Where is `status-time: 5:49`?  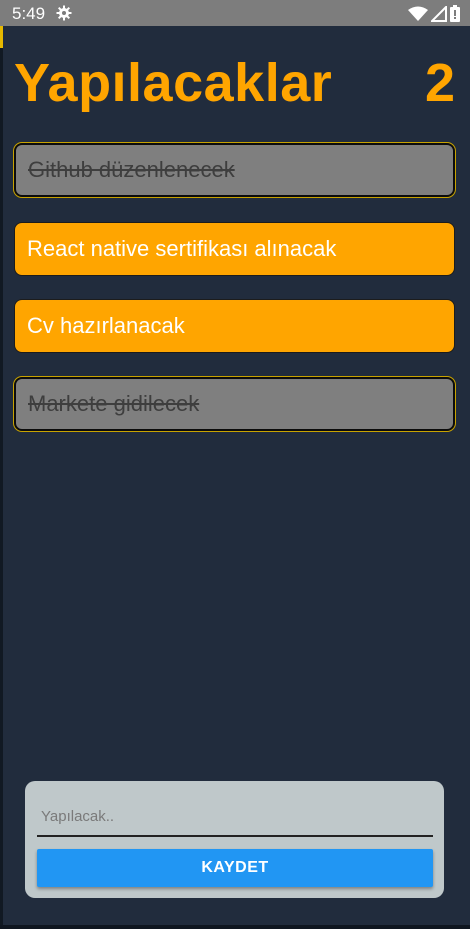 status-time: 5:49 is located at coordinates (29, 13).